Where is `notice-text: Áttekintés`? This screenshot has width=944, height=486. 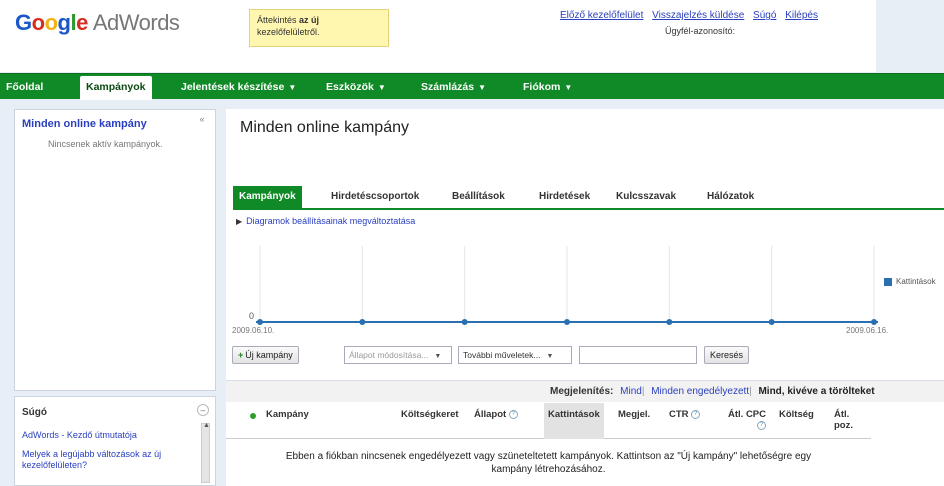
notice-text: Áttekintés is located at coordinates (277, 20).